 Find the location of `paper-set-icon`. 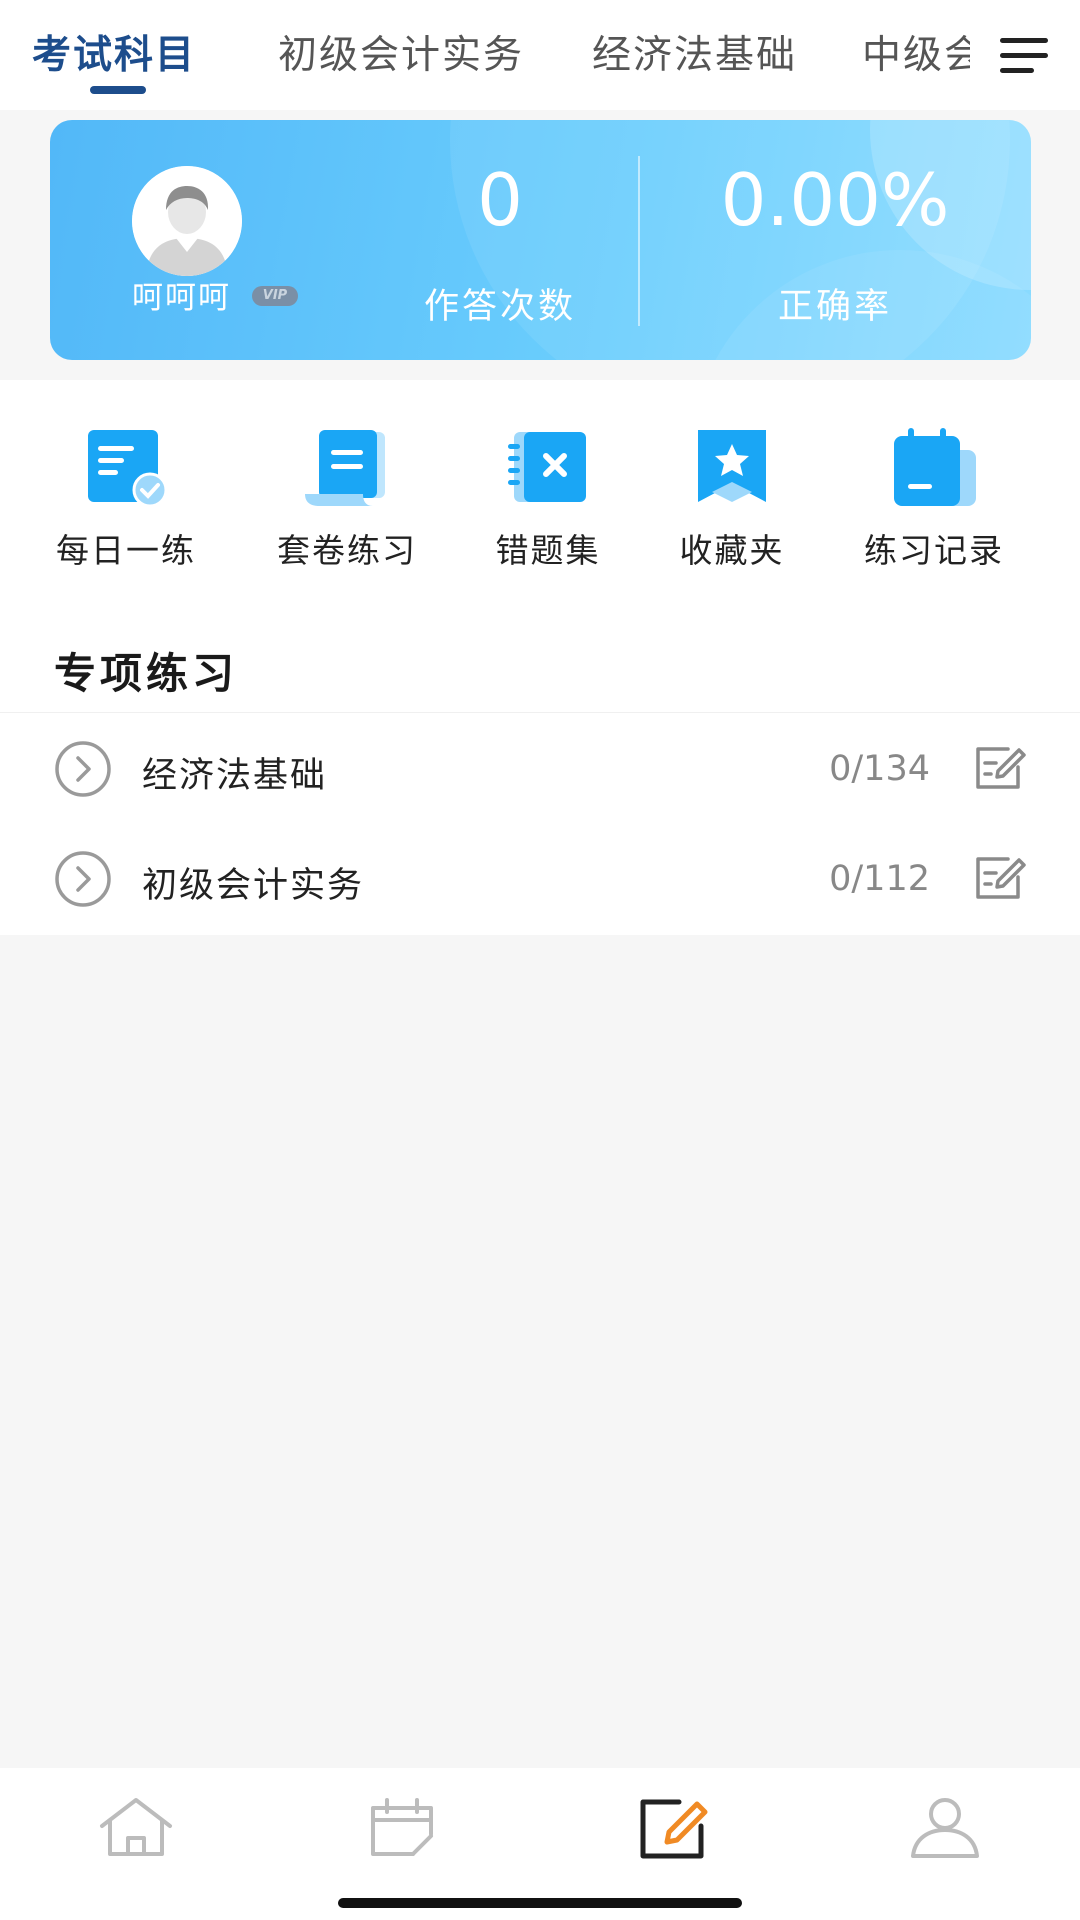

paper-set-icon is located at coordinates (345, 468).